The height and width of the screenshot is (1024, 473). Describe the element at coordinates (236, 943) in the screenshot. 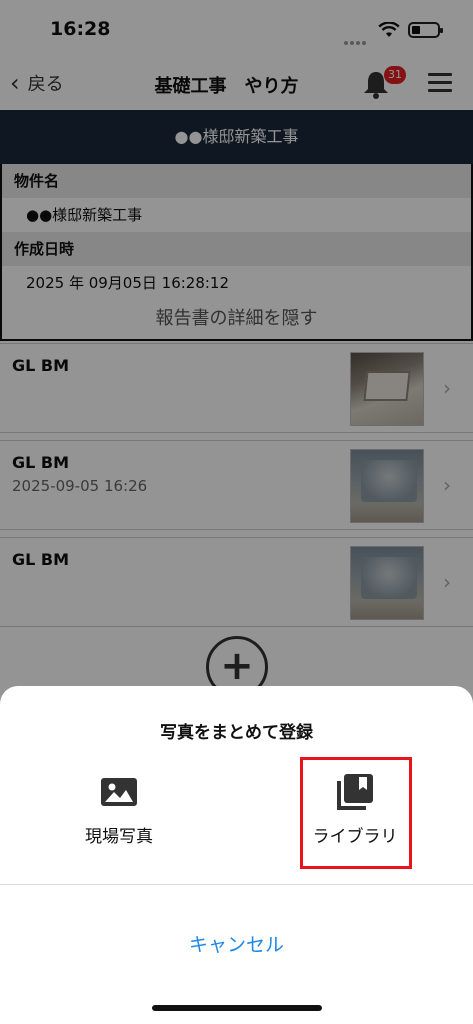

I see `cancel-button: キャンセル` at that location.